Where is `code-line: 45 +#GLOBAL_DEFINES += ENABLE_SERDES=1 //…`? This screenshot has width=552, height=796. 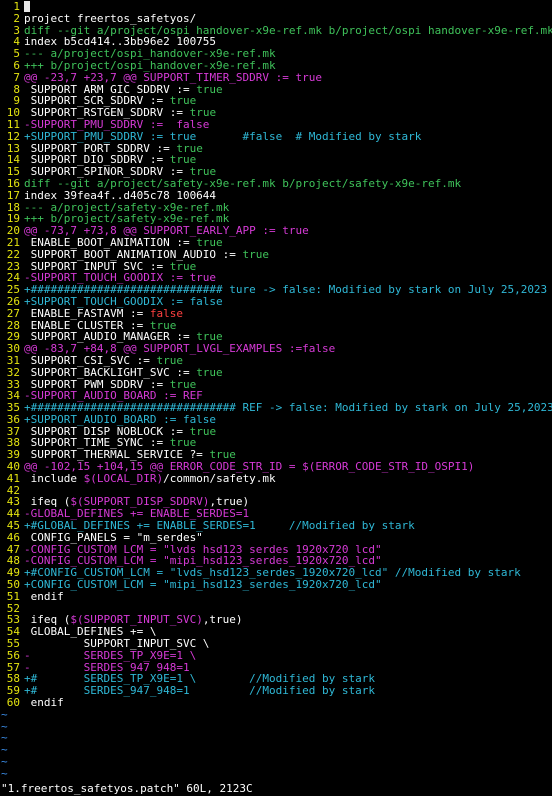
code-line: 45 +#GLOBAL_DEFINES += ENABLE_SERDES=1 //… is located at coordinates (276, 526).